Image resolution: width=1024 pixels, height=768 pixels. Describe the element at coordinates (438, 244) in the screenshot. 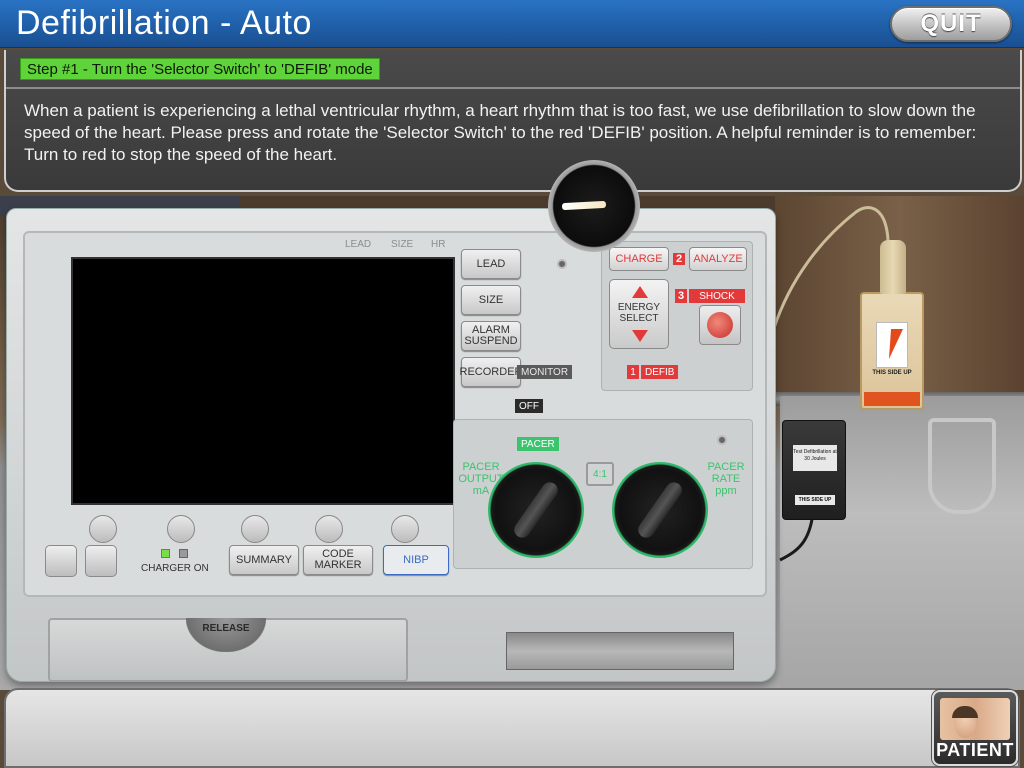

I see `screen-label-hr: HR` at that location.